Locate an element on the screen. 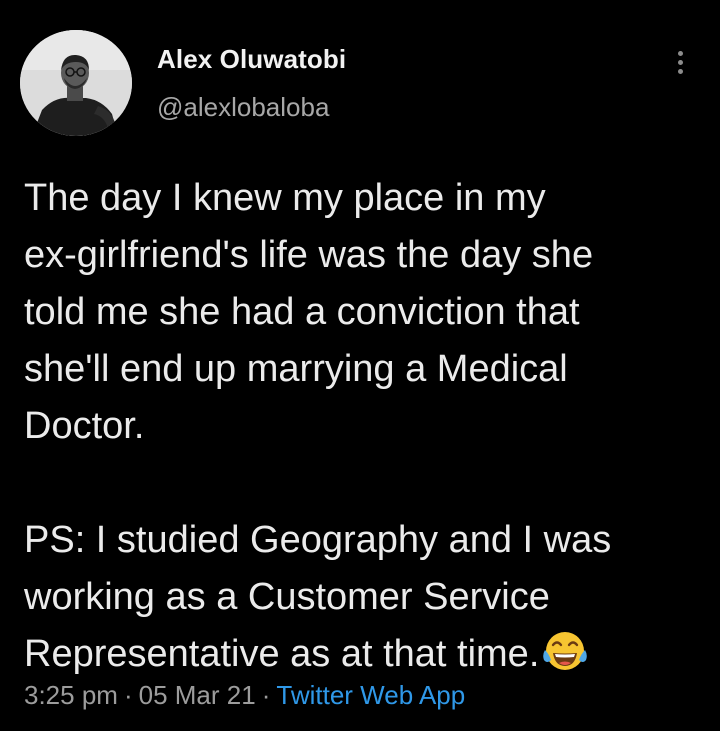 The width and height of the screenshot is (720, 731). tweet-line: working as a Customer Service is located at coordinates (287, 597).